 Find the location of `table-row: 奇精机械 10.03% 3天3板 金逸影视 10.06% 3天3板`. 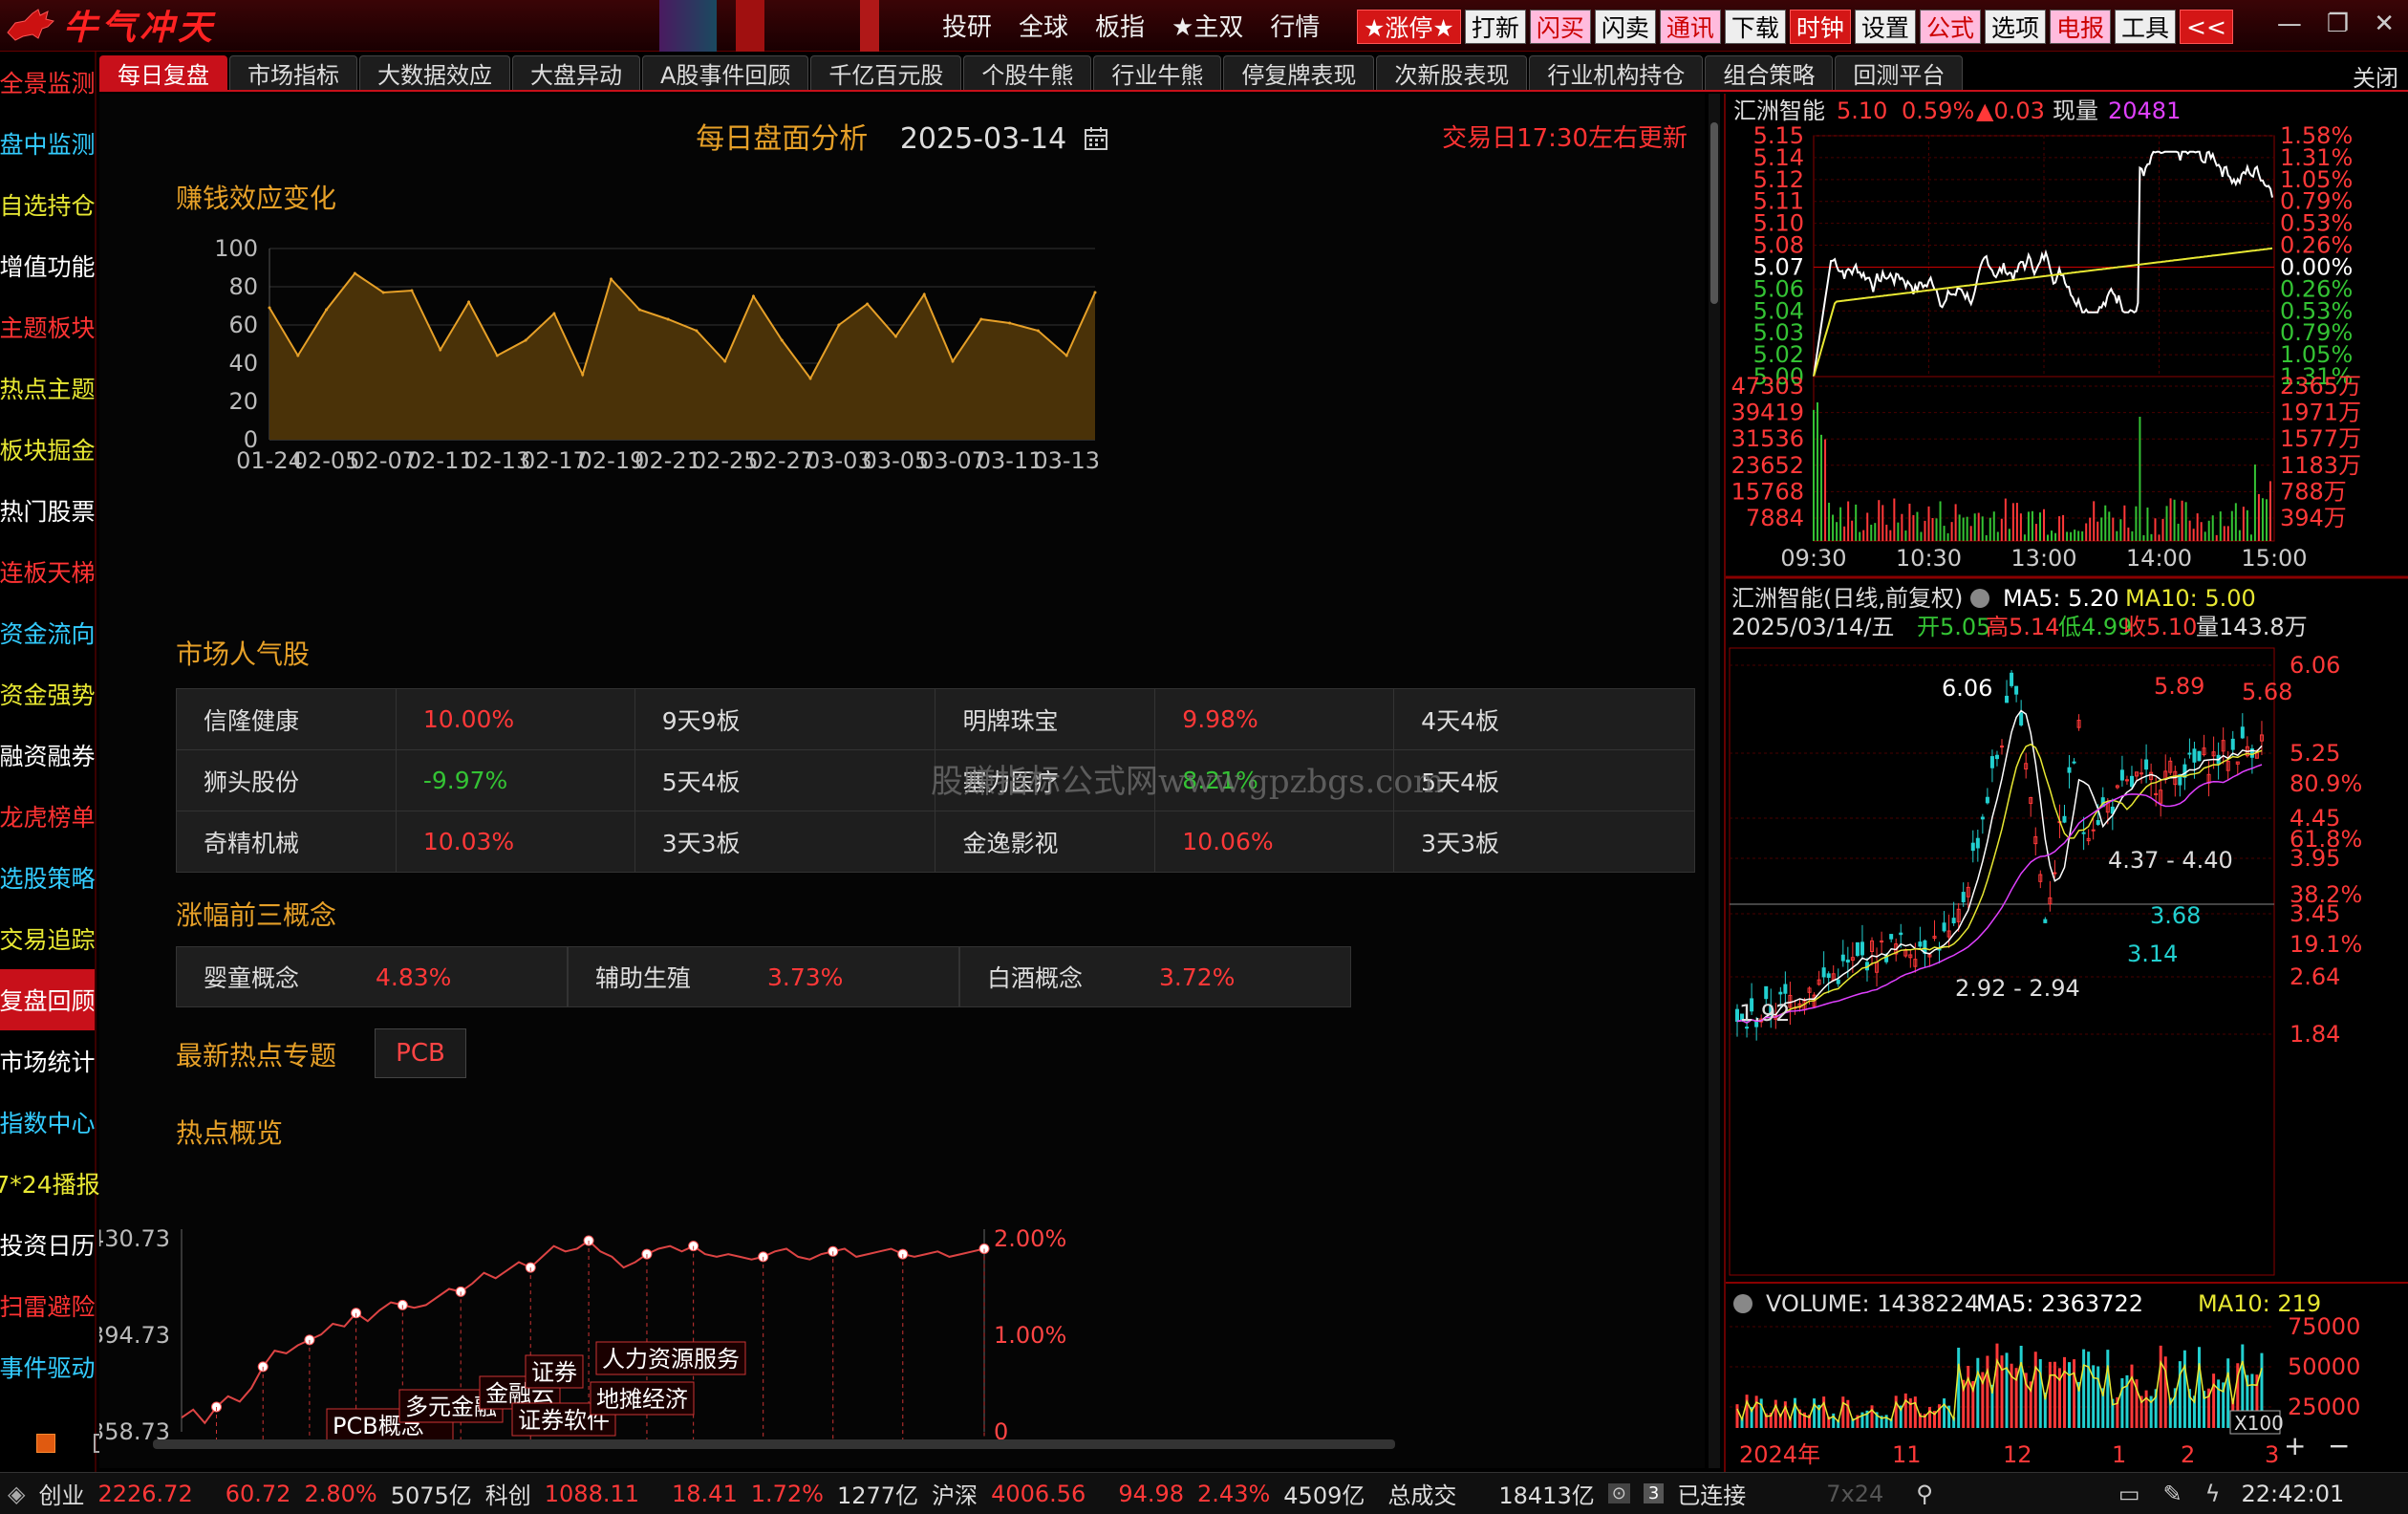

table-row: 奇精机械 10.03% 3天3板 金逸影视 10.06% 3天3板 is located at coordinates (936, 842).